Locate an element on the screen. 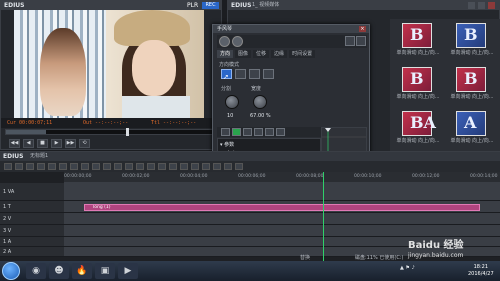 The height and width of the screenshot is (281, 500). track-header: 1 VA is located at coordinates (32, 192).